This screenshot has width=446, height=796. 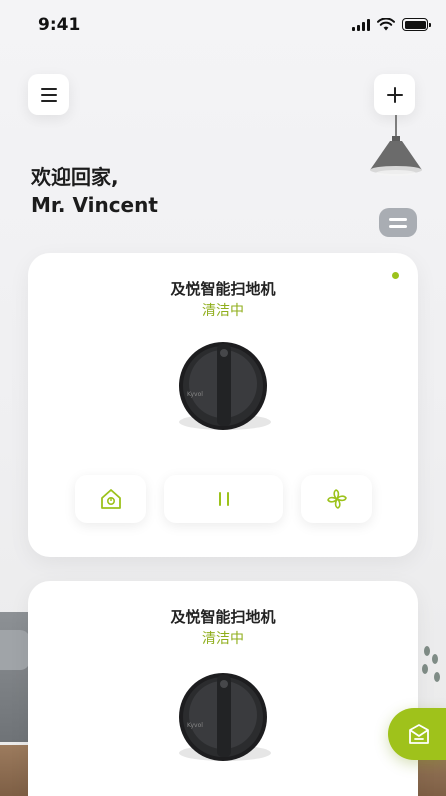 I want to click on pause-button, so click(x=223, y=499).